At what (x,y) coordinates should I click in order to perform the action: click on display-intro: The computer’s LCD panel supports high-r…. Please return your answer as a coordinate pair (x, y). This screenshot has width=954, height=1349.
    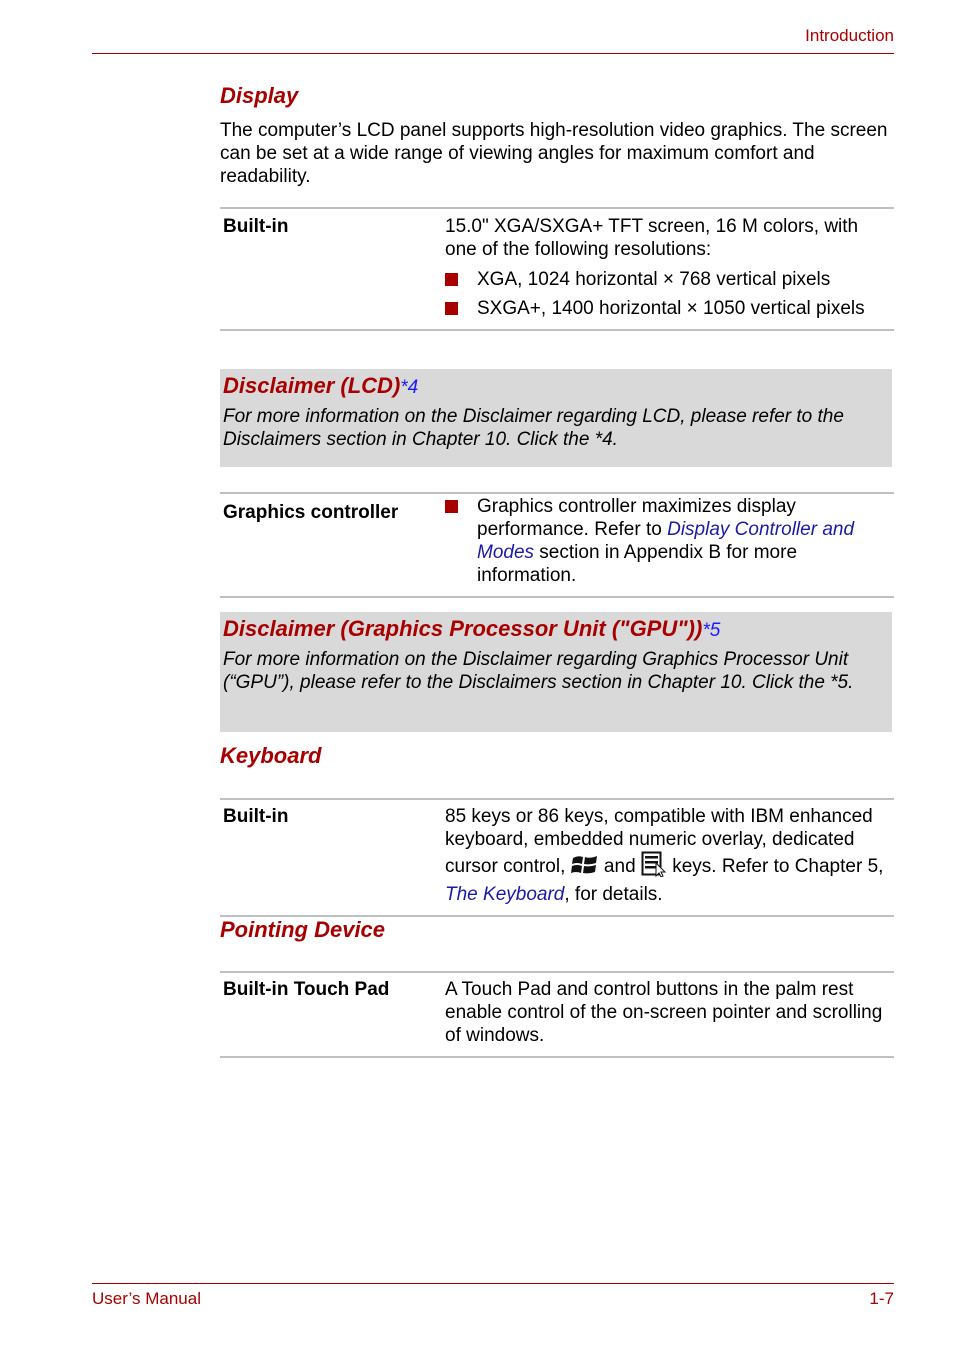
    Looking at the image, I should click on (554, 153).